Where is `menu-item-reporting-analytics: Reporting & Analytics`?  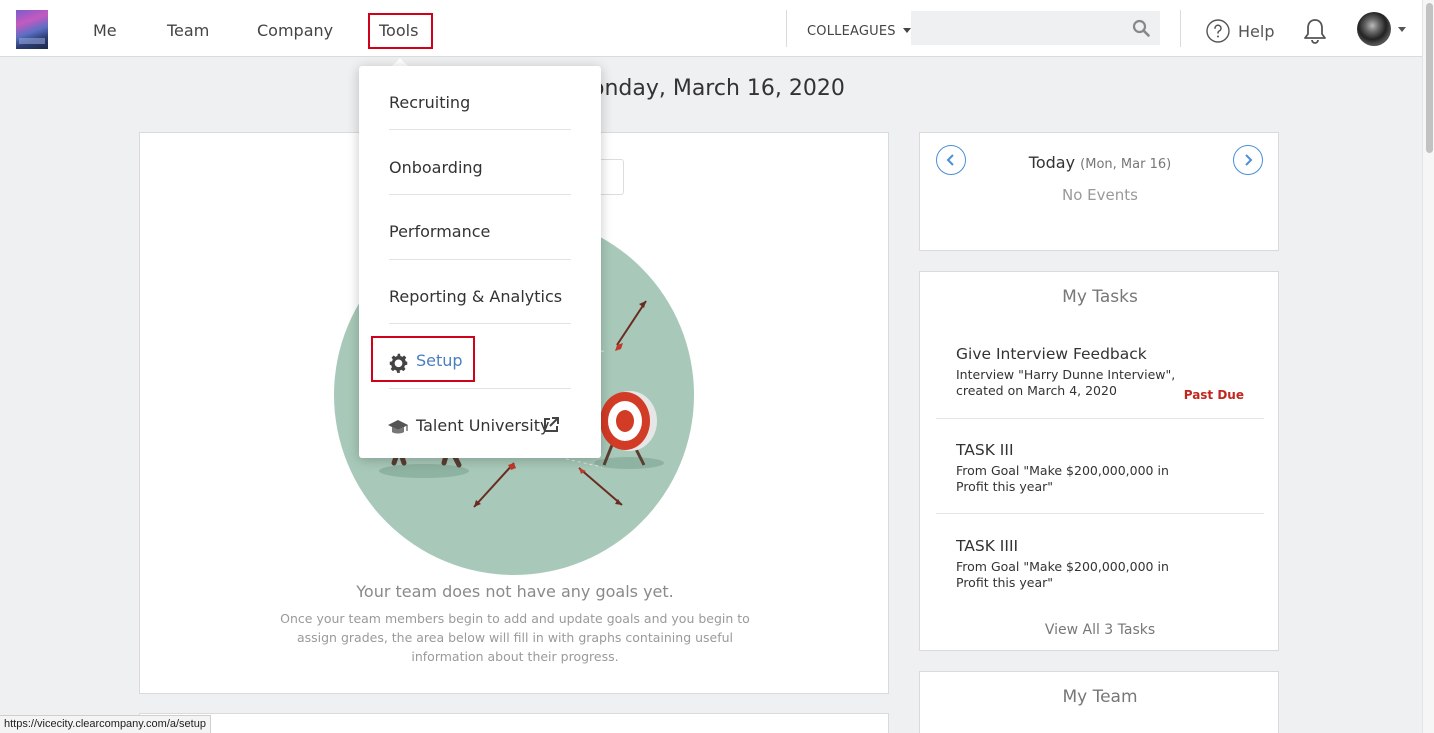 menu-item-reporting-analytics: Reporting & Analytics is located at coordinates (480, 296).